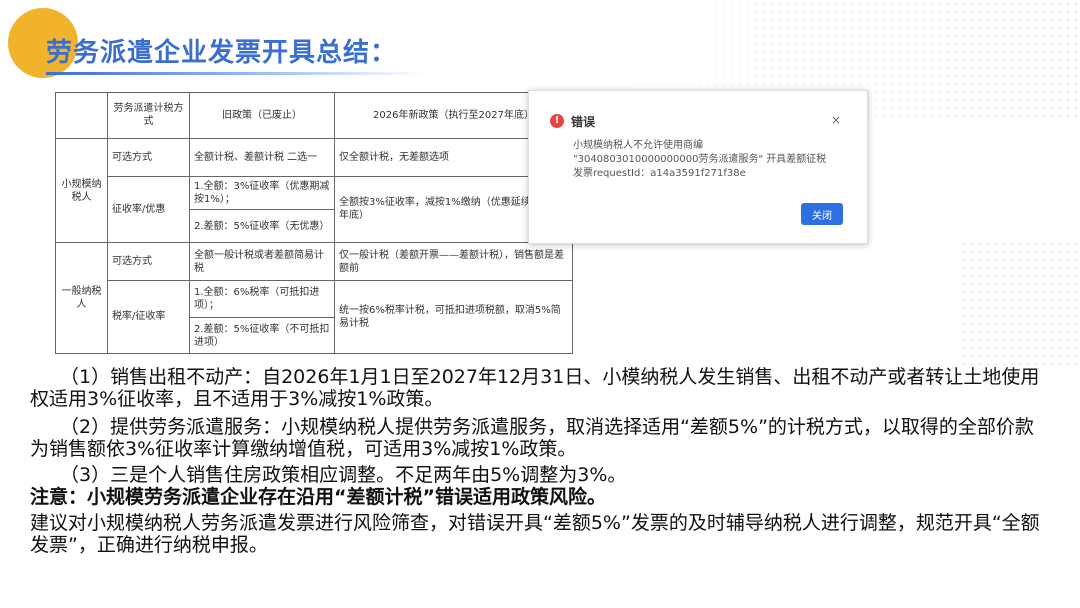 The width and height of the screenshot is (1080, 608). What do you see at coordinates (148, 317) in the screenshot?
I see `table-cell: 税率/征收率` at bounding box center [148, 317].